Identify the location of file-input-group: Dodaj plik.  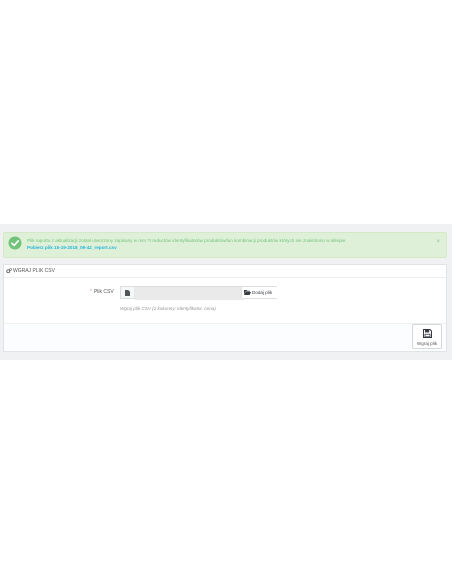
(199, 293).